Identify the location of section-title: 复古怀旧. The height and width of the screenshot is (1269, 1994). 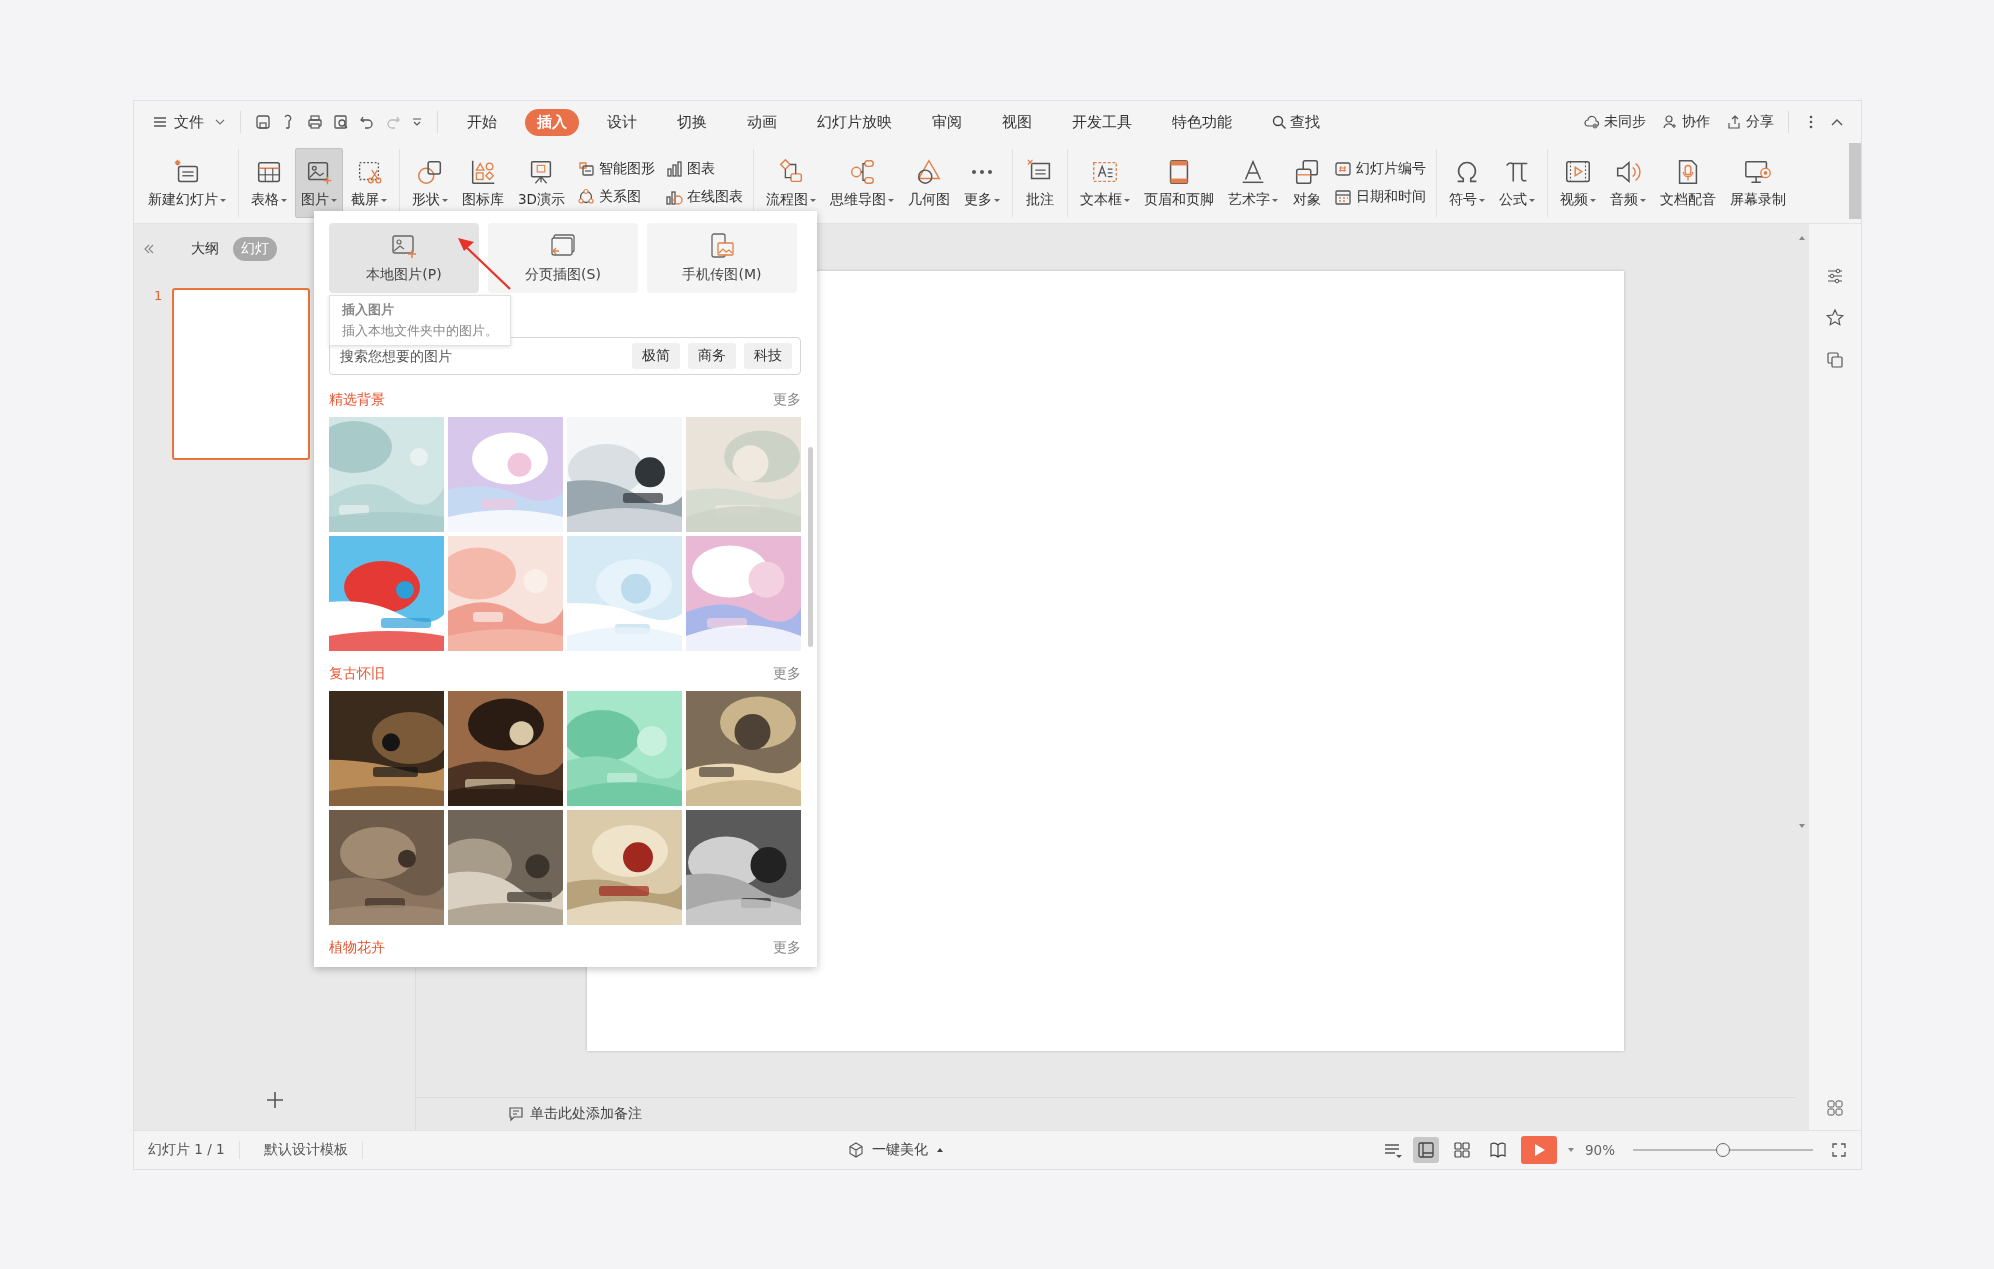
(357, 674).